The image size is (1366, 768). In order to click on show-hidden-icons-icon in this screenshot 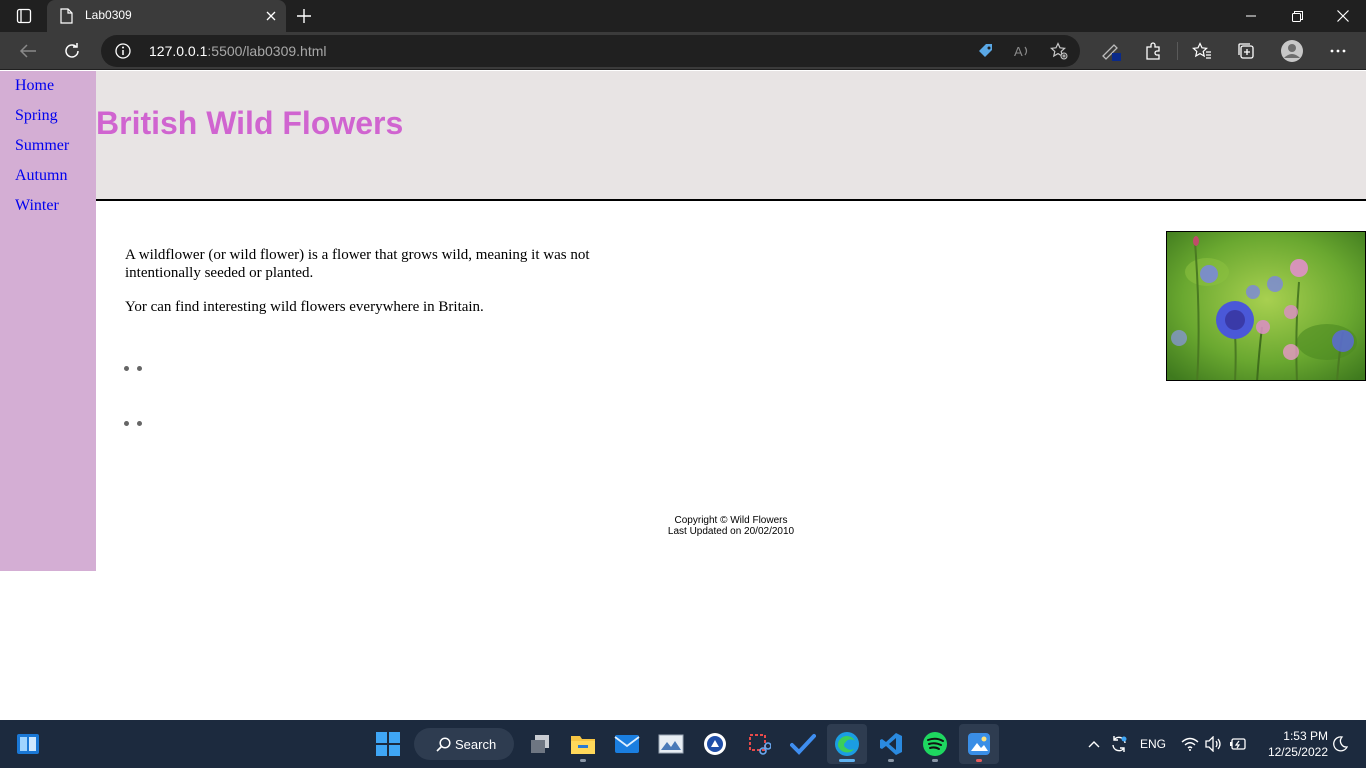, I will do `click(1094, 744)`.